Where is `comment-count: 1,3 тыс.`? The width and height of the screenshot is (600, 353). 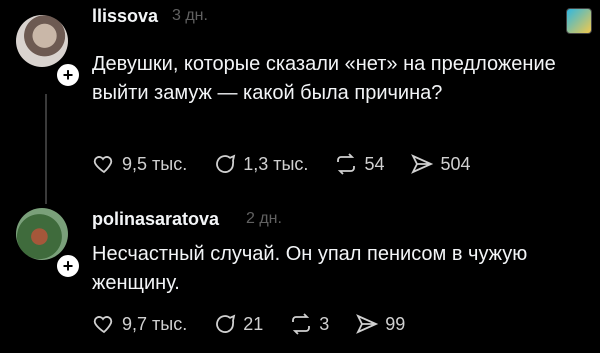
comment-count: 1,3 тыс. is located at coordinates (276, 163).